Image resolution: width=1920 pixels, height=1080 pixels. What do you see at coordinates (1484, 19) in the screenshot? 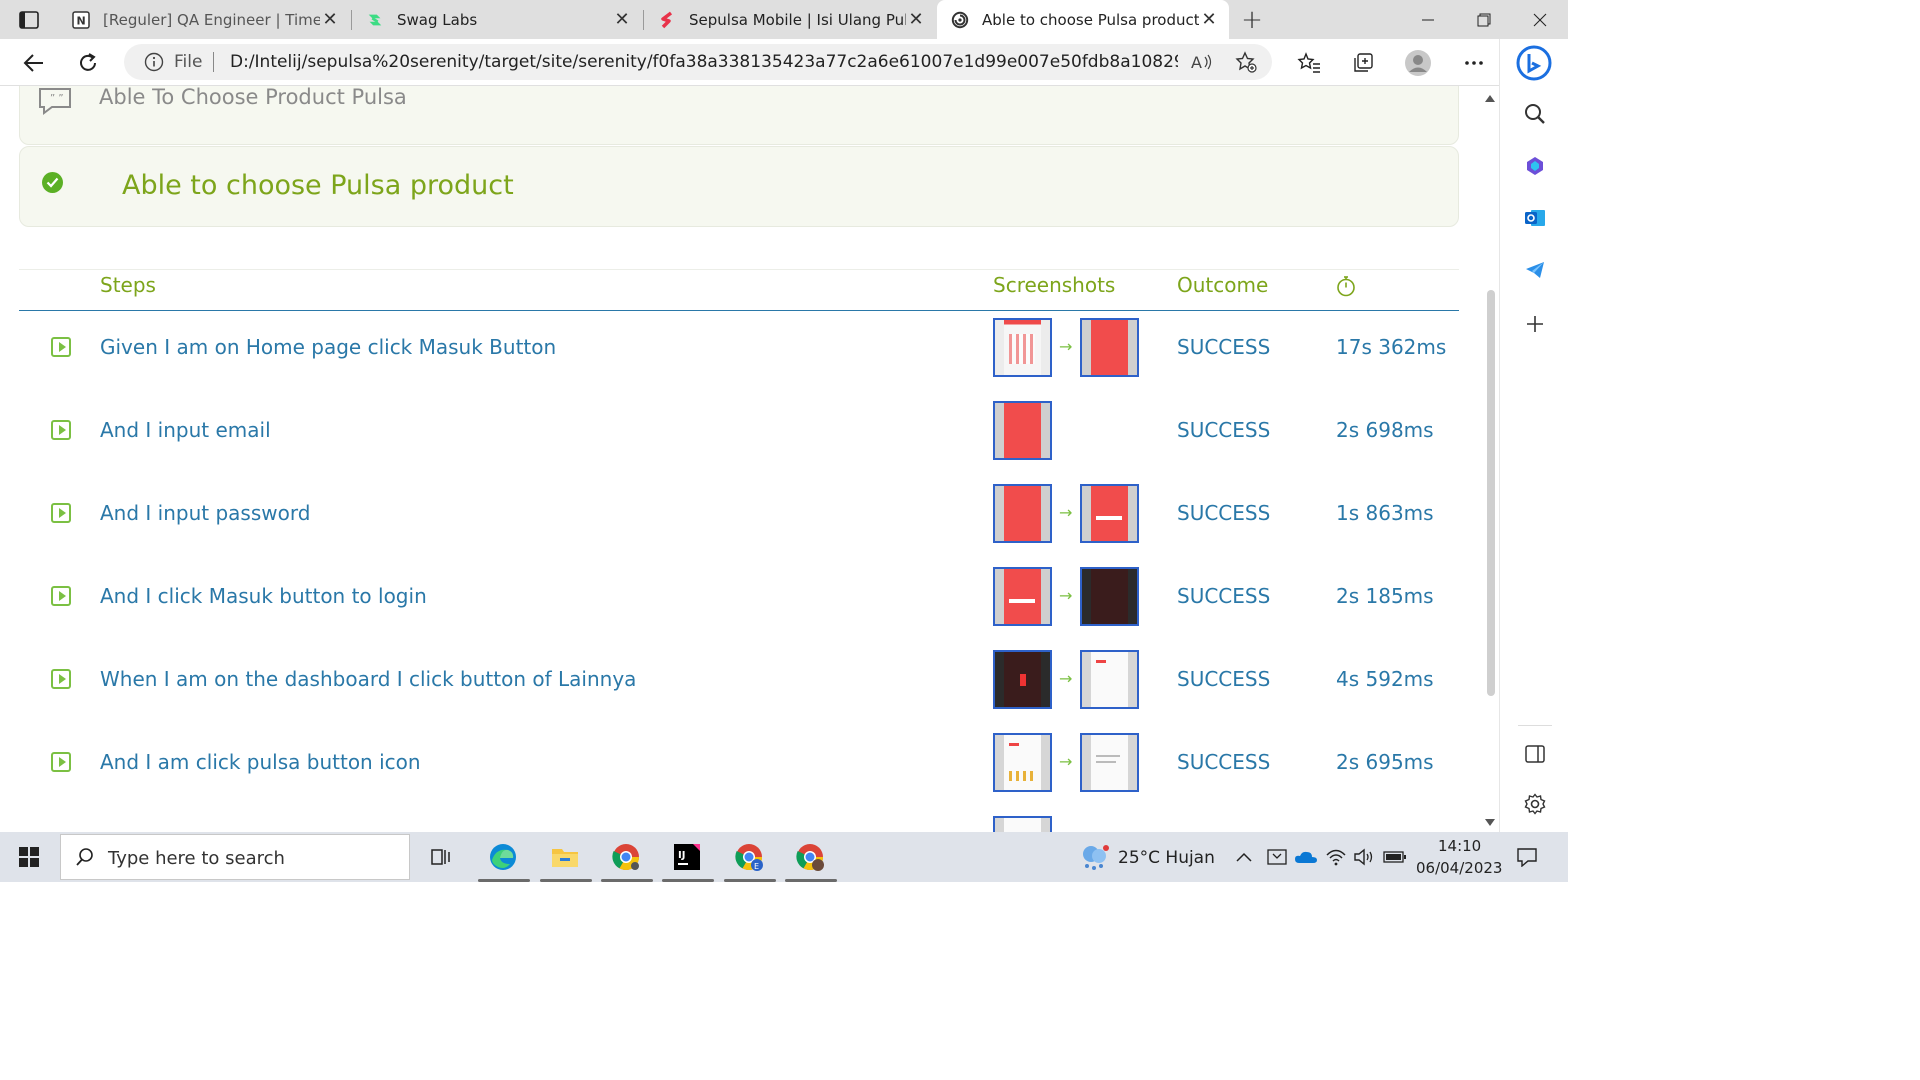
I see `restore-icon` at bounding box center [1484, 19].